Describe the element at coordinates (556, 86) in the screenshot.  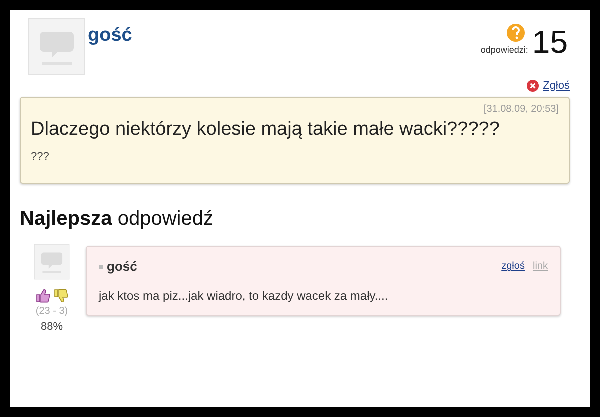
I see `report-link: Zgłoś` at that location.